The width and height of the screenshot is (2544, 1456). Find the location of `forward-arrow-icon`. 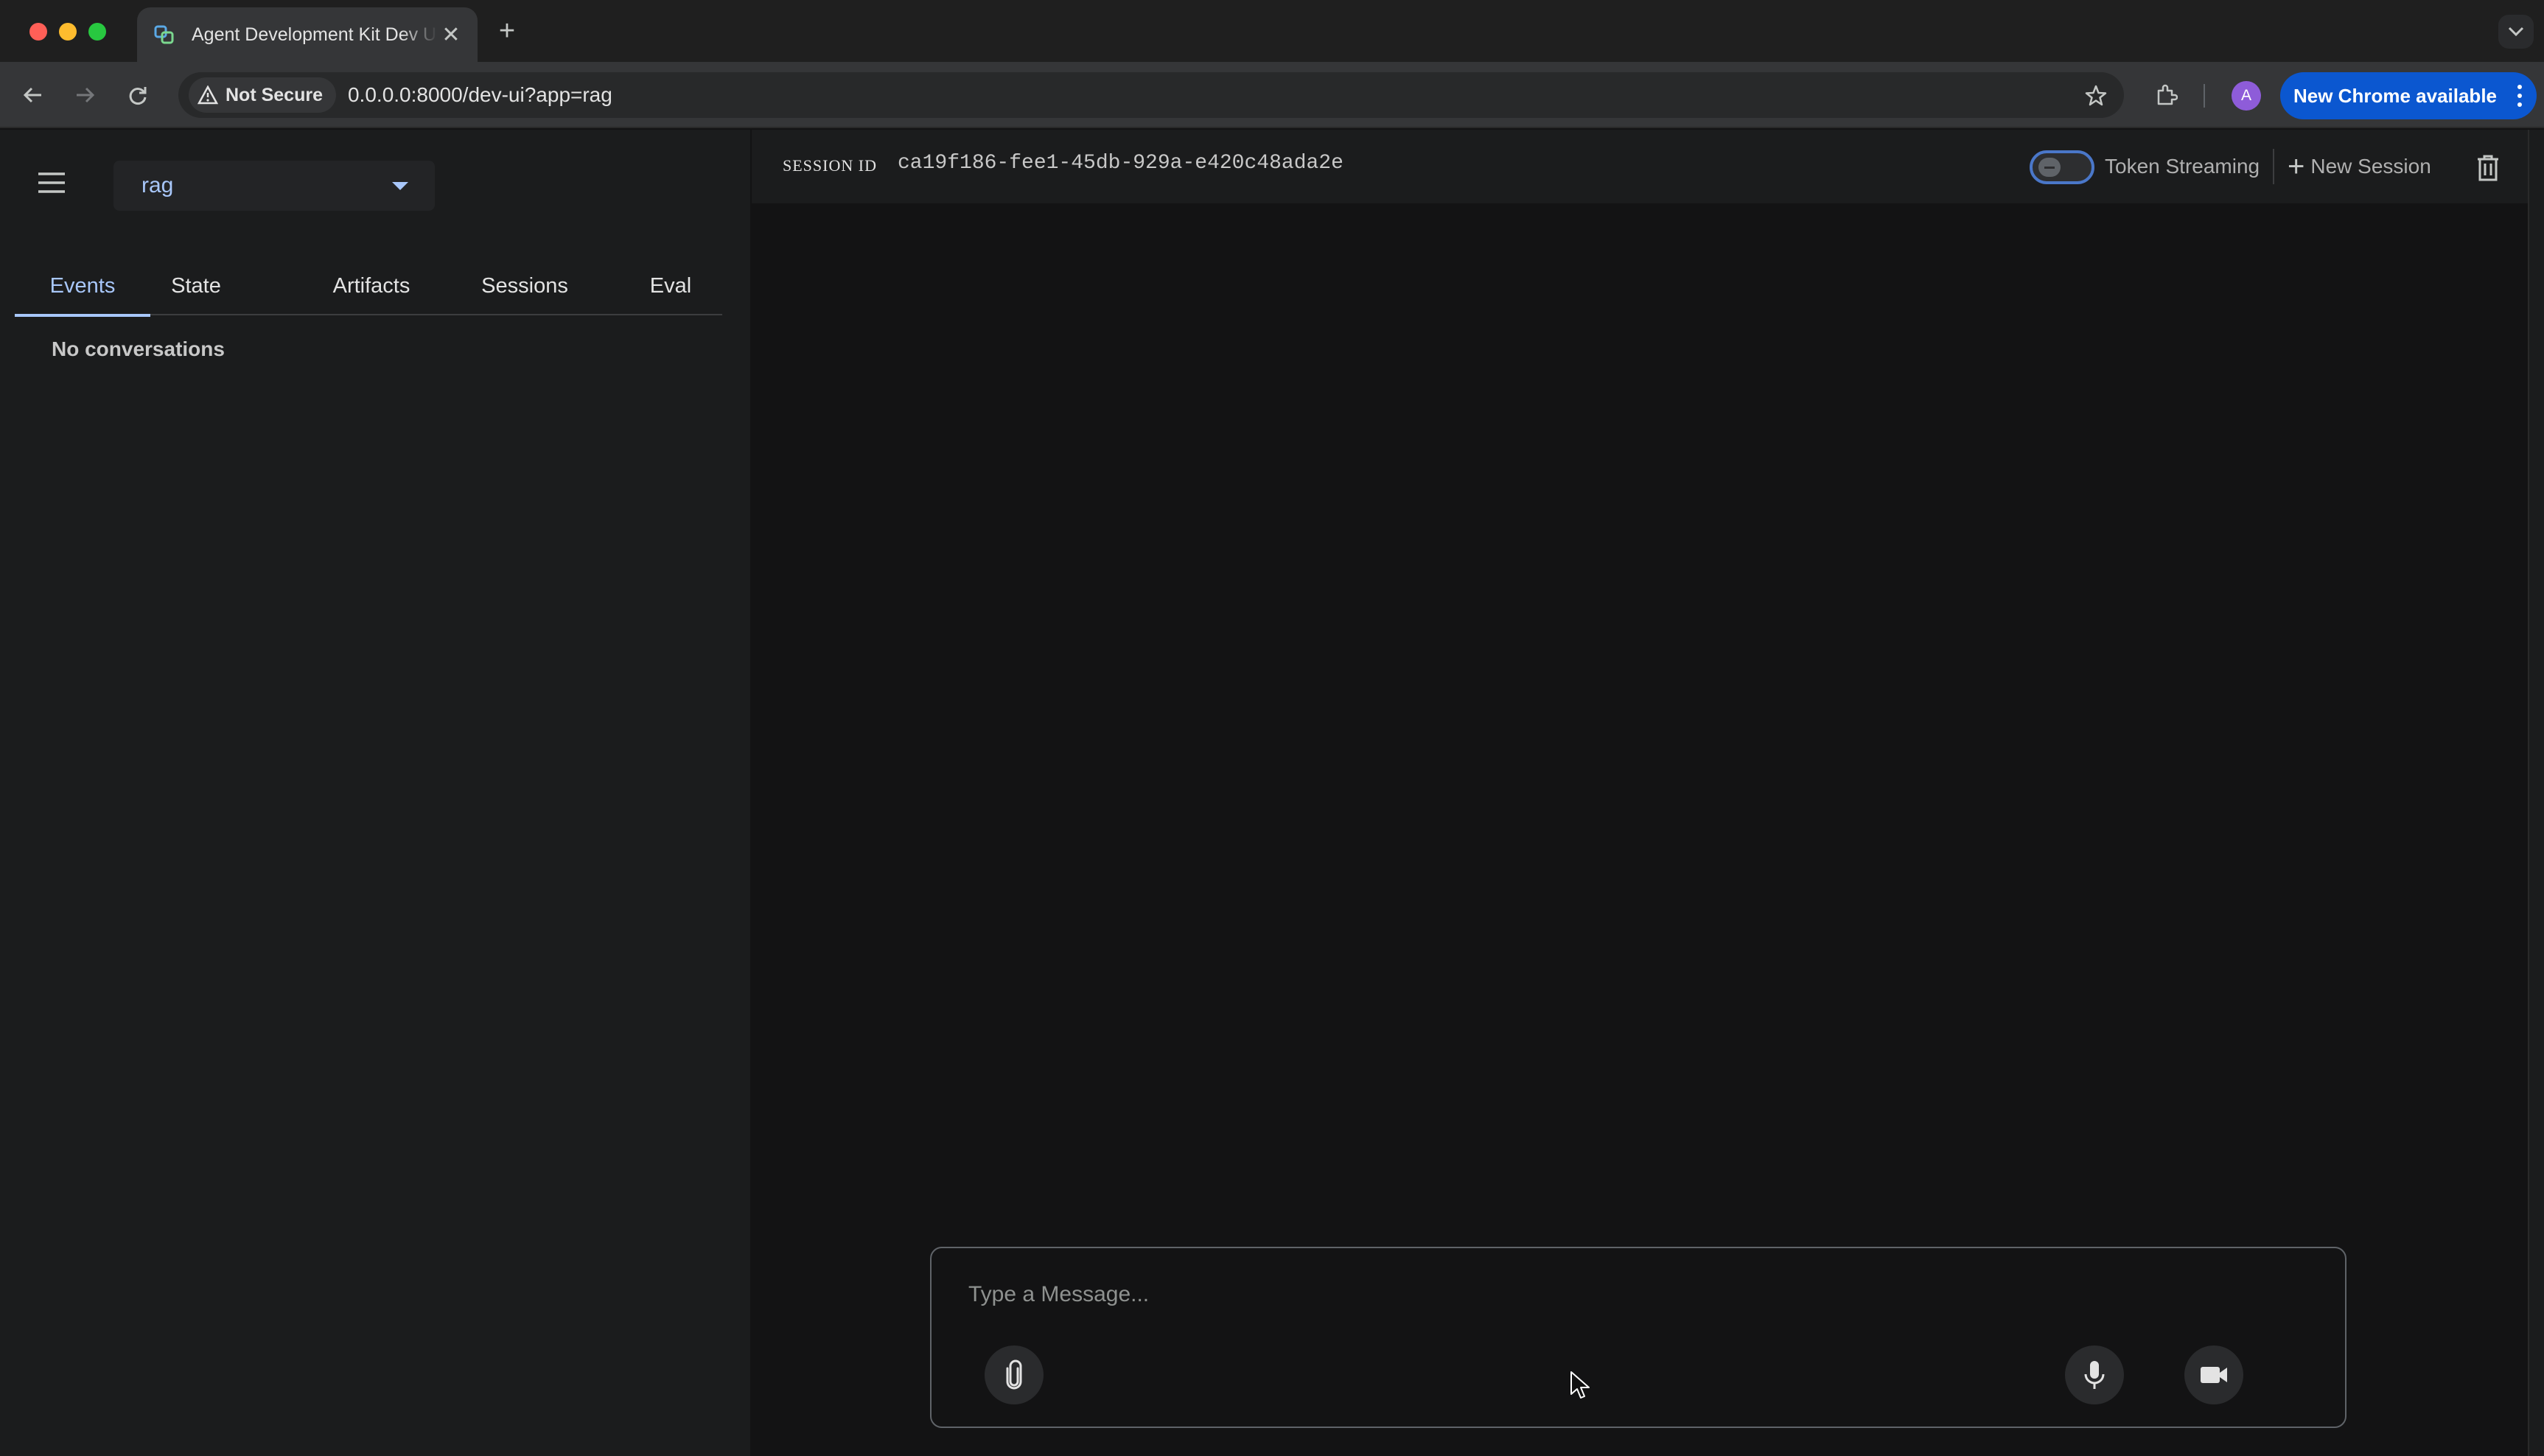

forward-arrow-icon is located at coordinates (86, 95).